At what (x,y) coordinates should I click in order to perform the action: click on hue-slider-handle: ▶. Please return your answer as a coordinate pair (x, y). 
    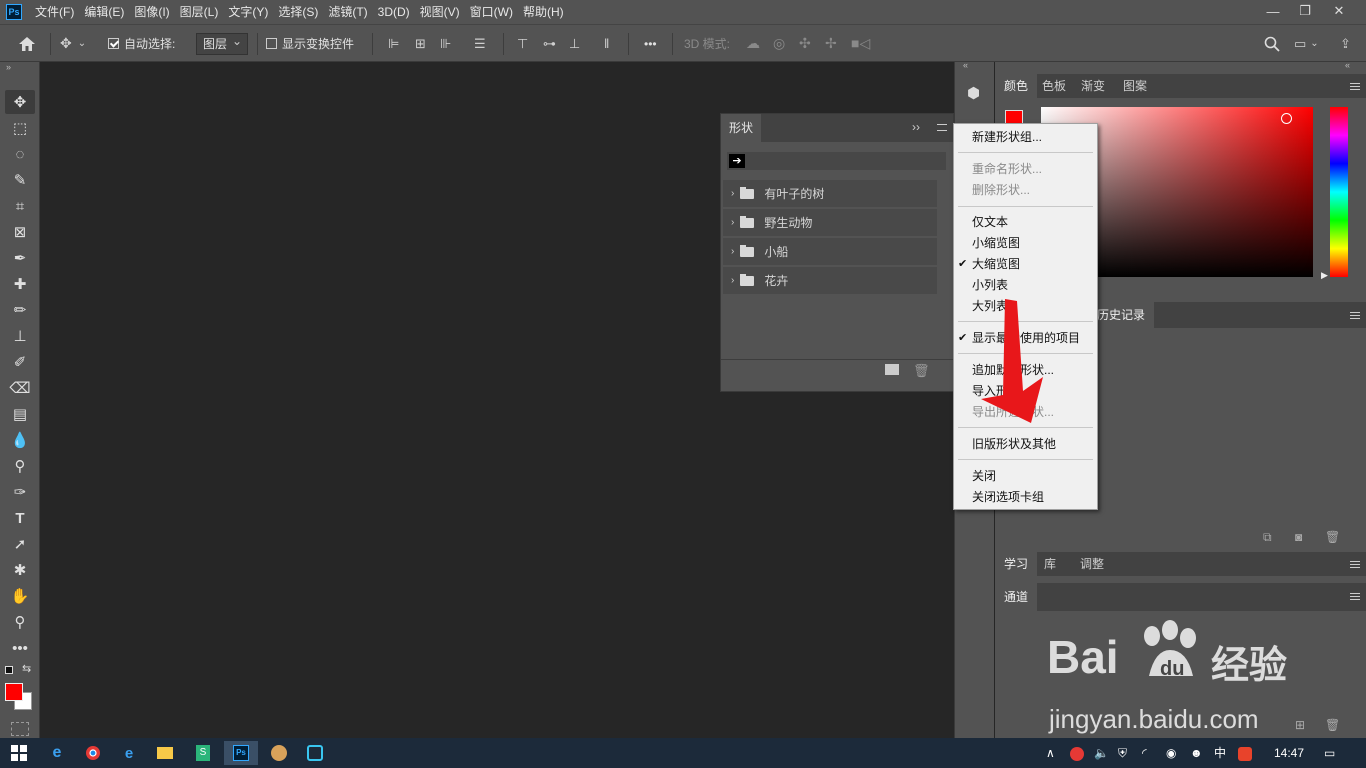
    Looking at the image, I should click on (1324, 275).